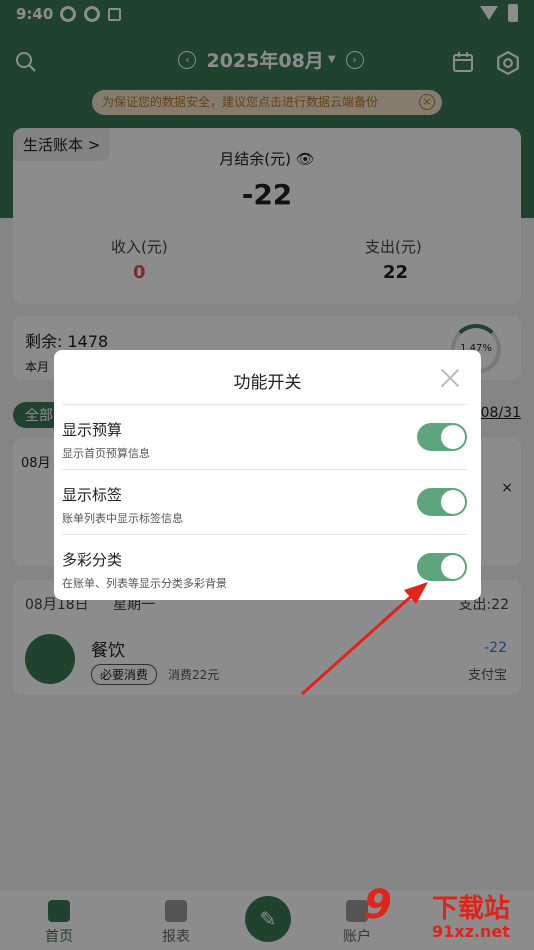 The image size is (534, 950). Describe the element at coordinates (264, 566) in the screenshot. I see `option-colorful-category: 多彩分类 在账单、列表等显示分类多彩背景` at that location.